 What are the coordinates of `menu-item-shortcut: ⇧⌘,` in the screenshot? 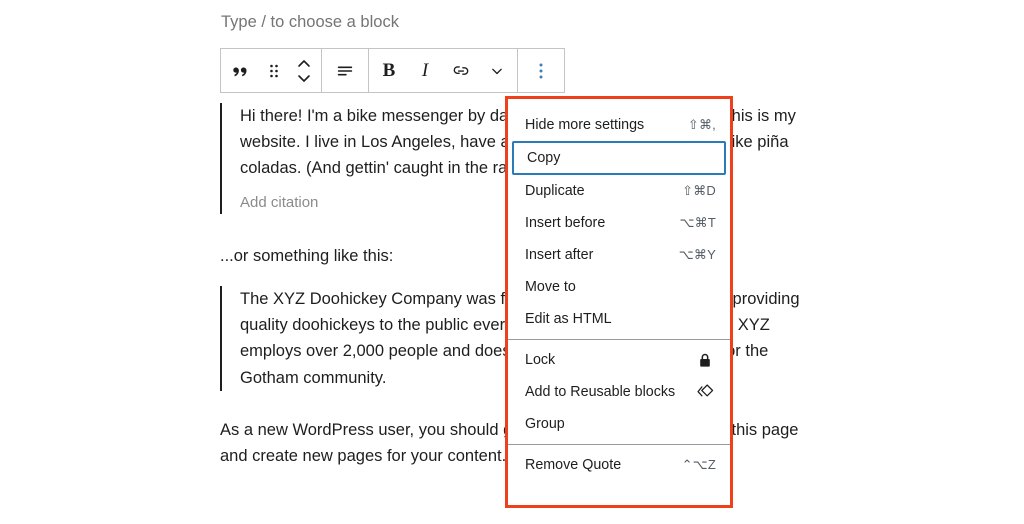 It's located at (701, 124).